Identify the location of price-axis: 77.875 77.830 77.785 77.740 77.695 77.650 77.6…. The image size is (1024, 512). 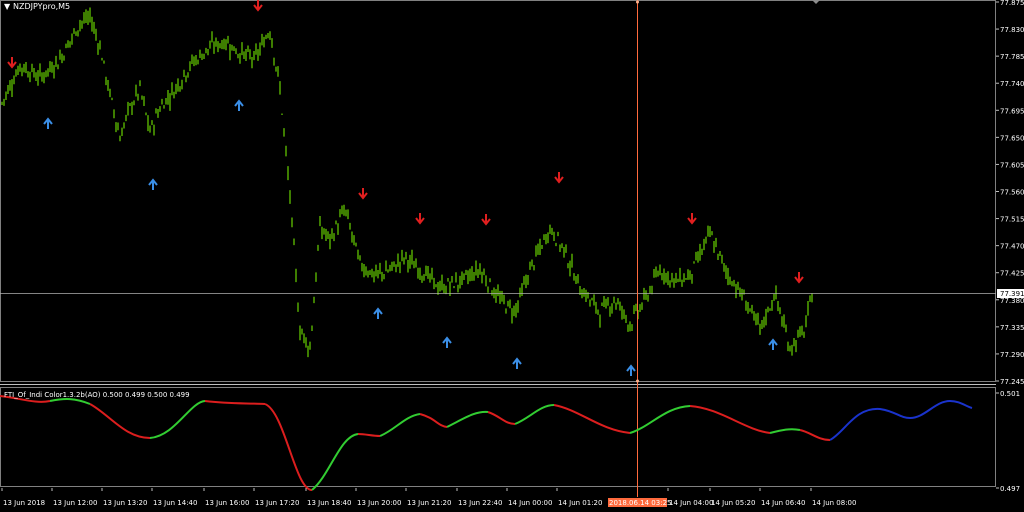
(1010, 193).